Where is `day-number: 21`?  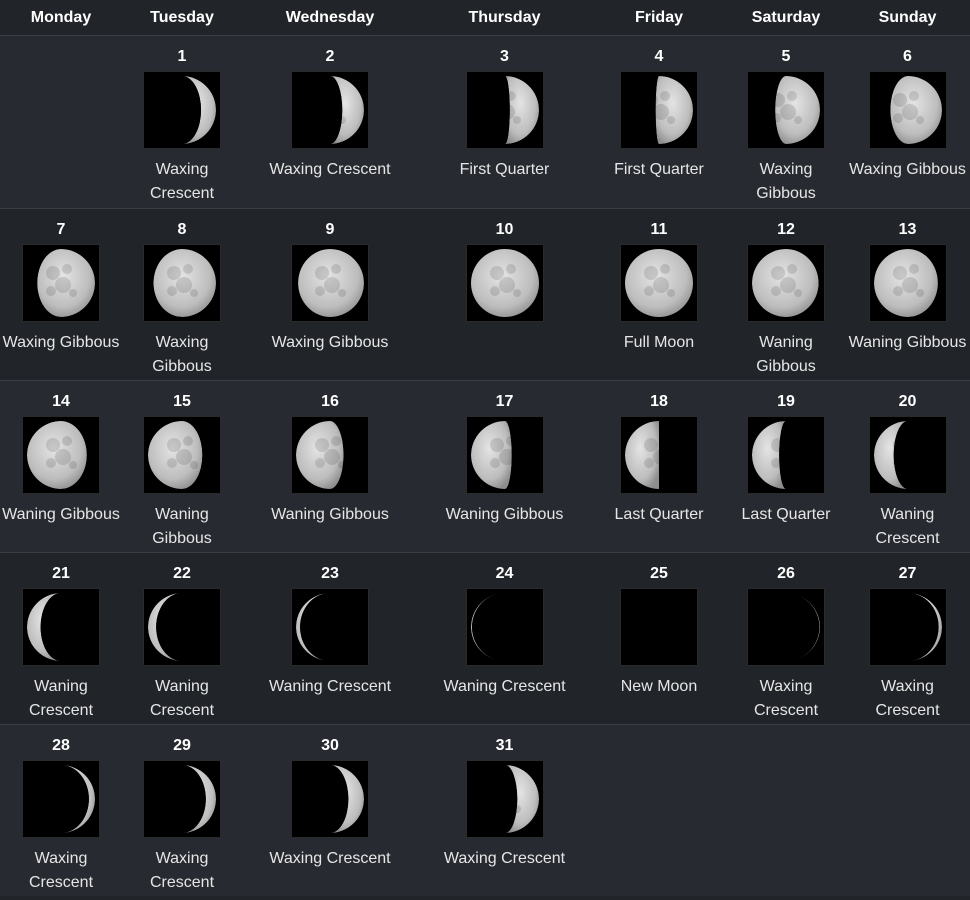
day-number: 21 is located at coordinates (61, 573).